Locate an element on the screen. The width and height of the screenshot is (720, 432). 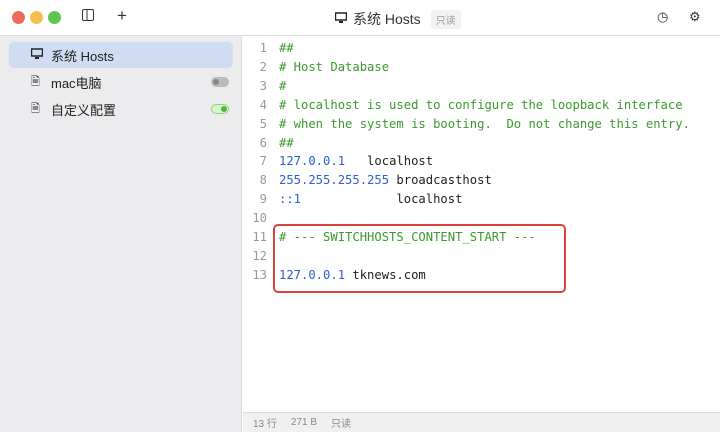
file-size: 271 B is located at coordinates (304, 422).